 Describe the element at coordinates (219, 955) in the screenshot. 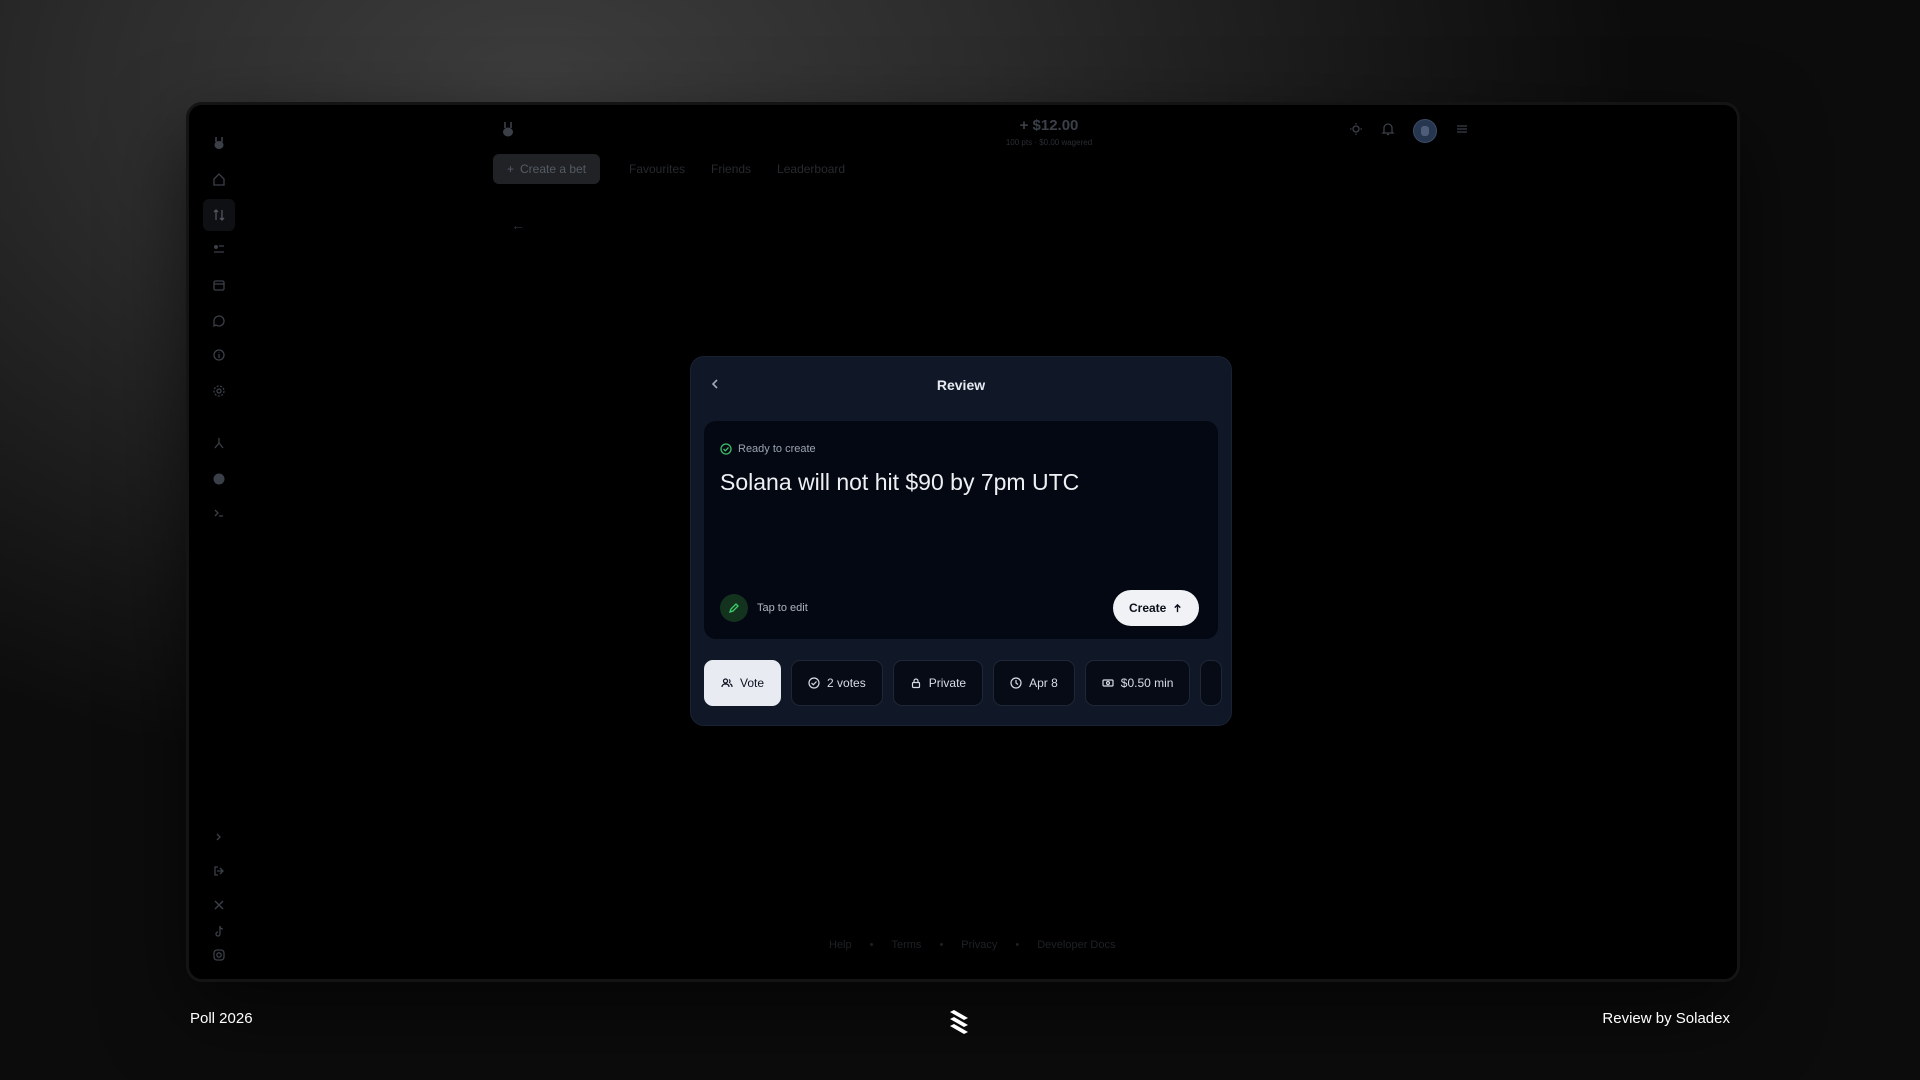

I see `instagram-icon` at that location.